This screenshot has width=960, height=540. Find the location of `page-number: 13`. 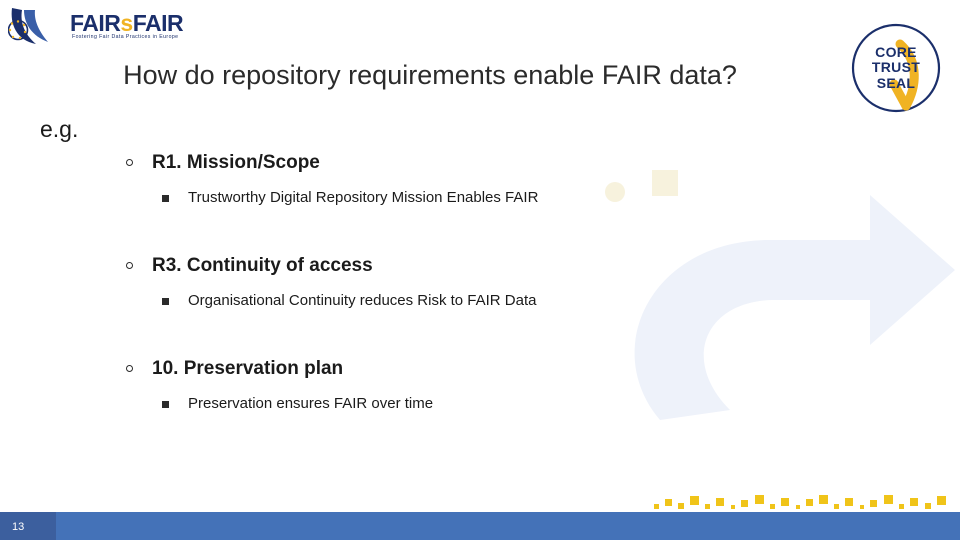

page-number: 13 is located at coordinates (18, 527).